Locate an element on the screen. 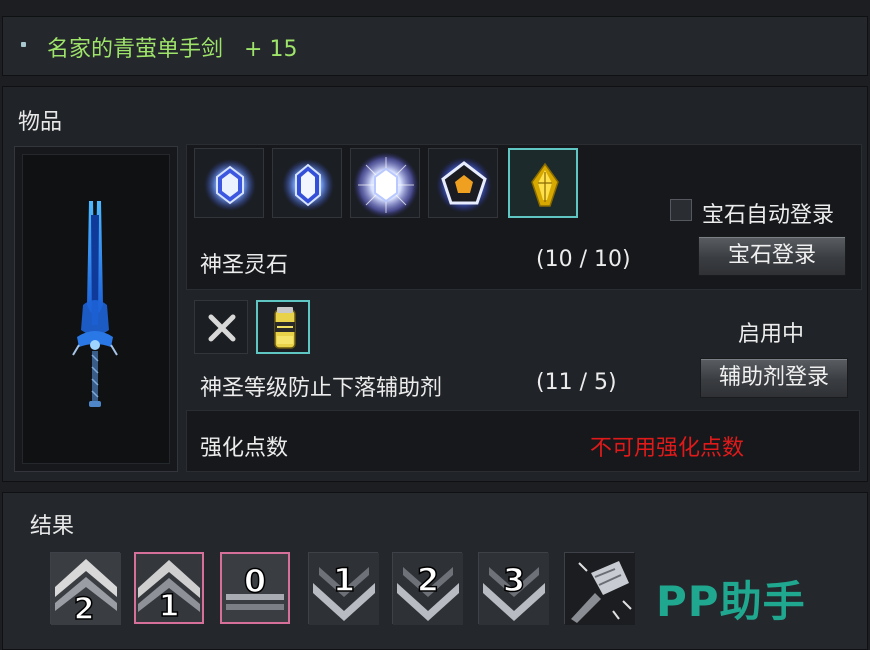  bullet-icon is located at coordinates (23, 44).